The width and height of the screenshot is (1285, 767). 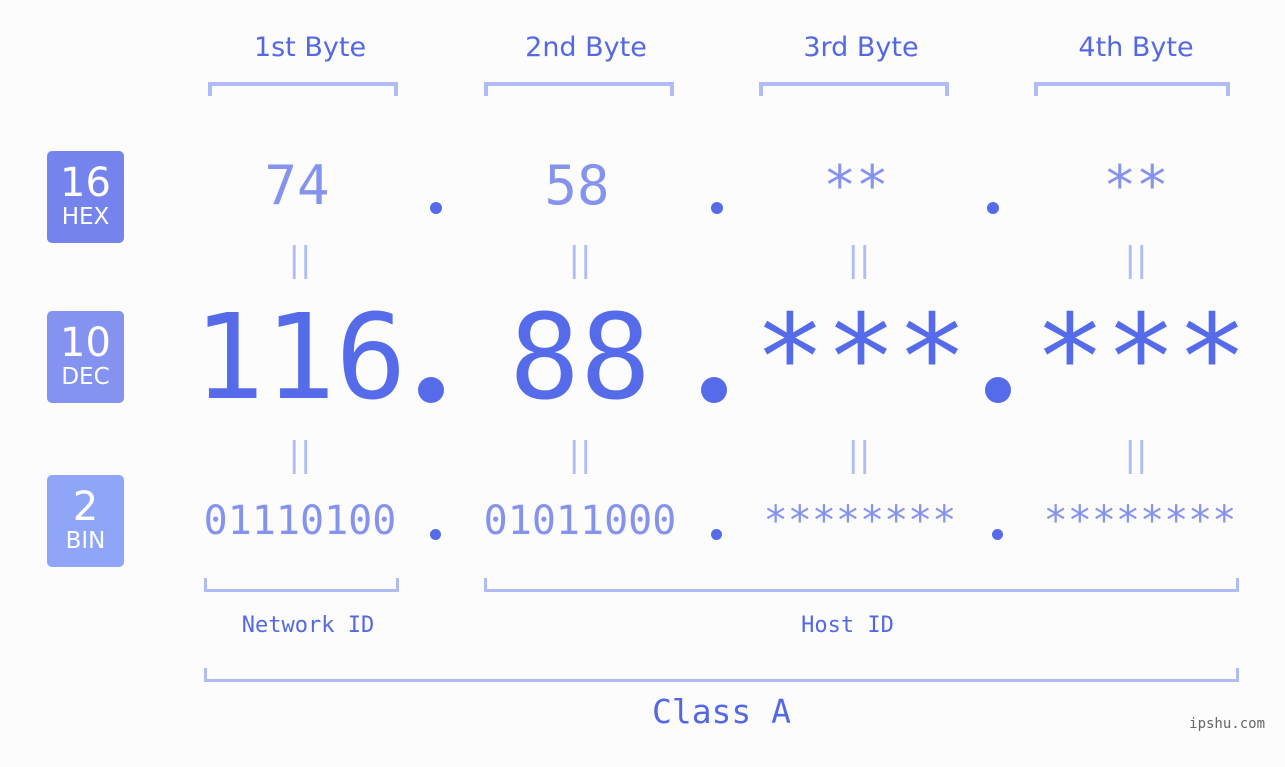 I want to click on equals-hex-dec-2: ||, so click(x=580, y=260).